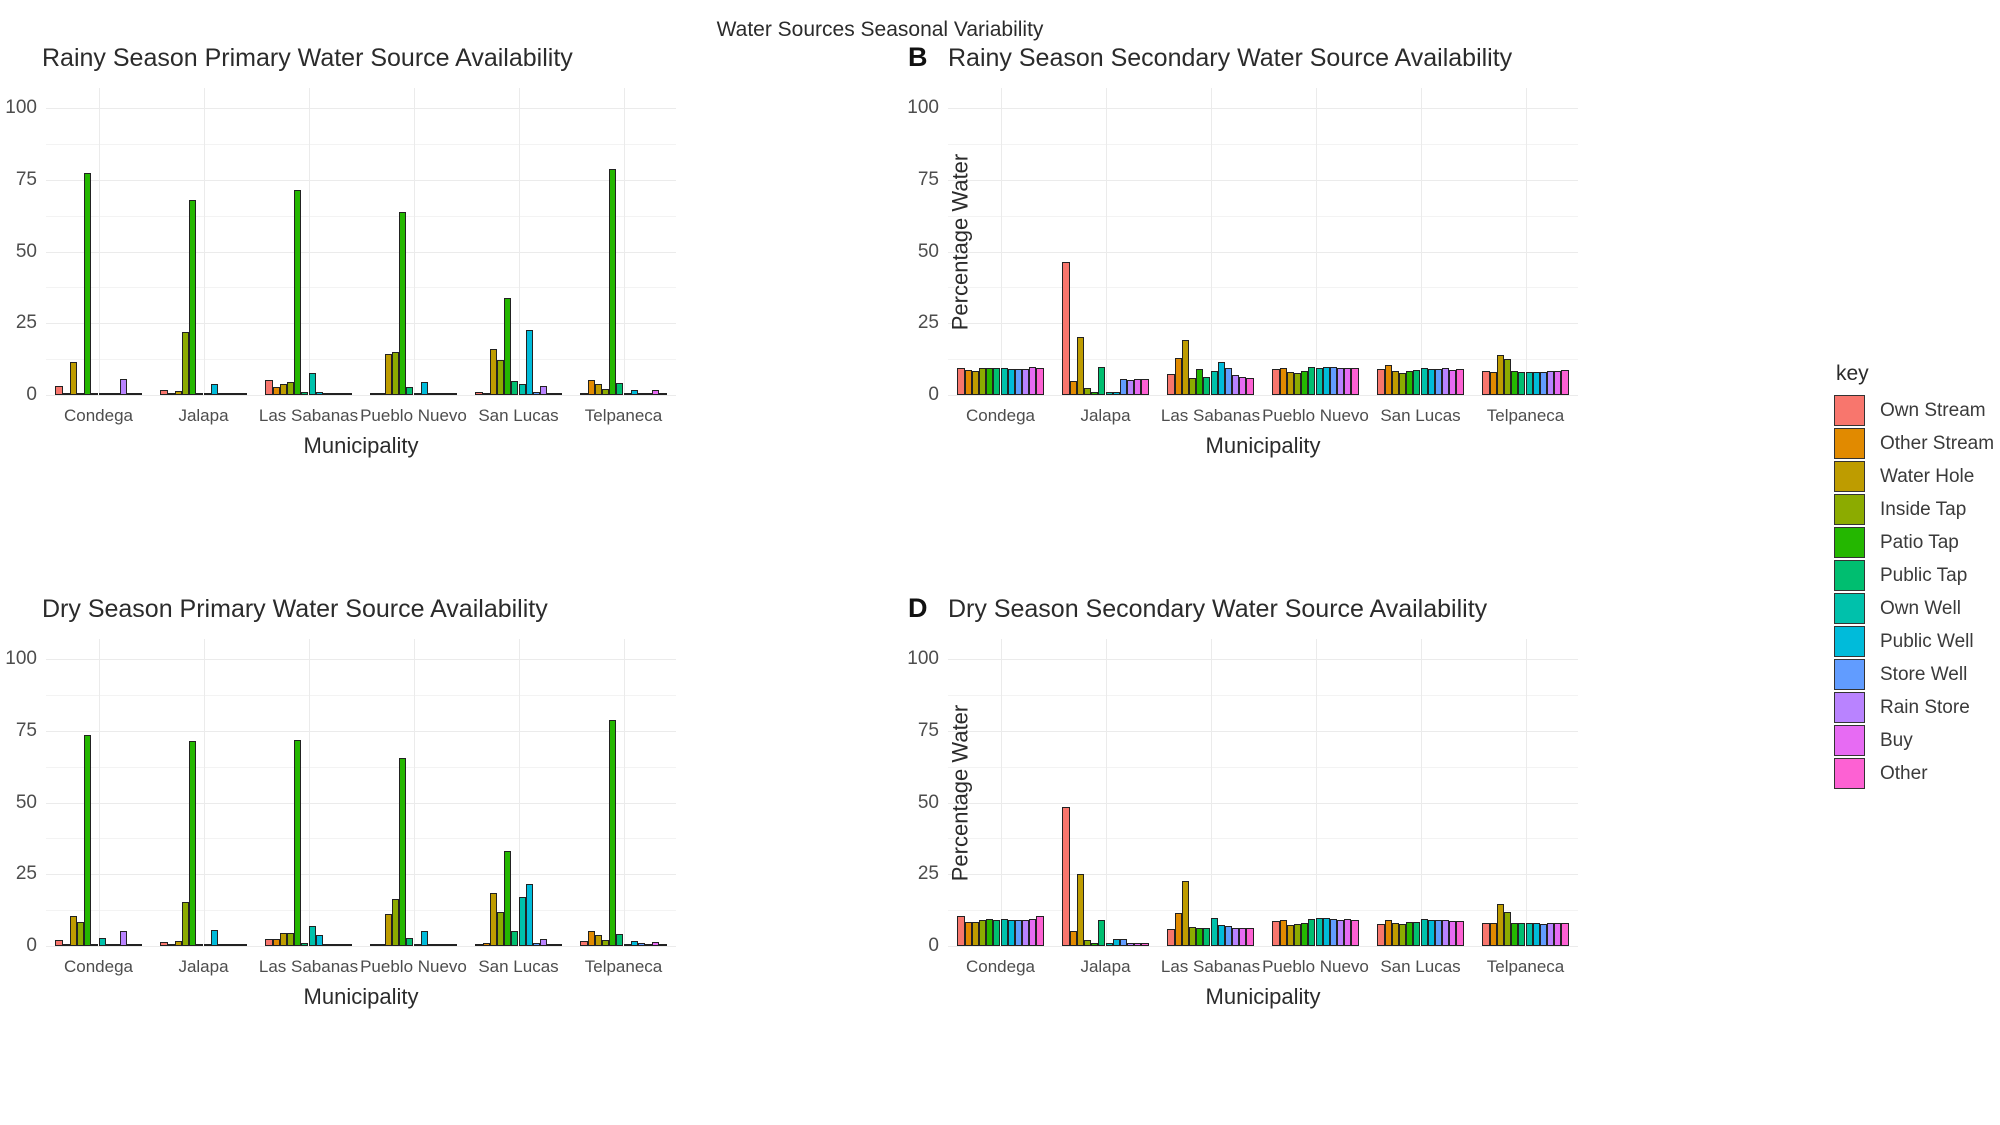  What do you see at coordinates (1914, 509) in the screenshot?
I see `legend-item: Inside Tap` at bounding box center [1914, 509].